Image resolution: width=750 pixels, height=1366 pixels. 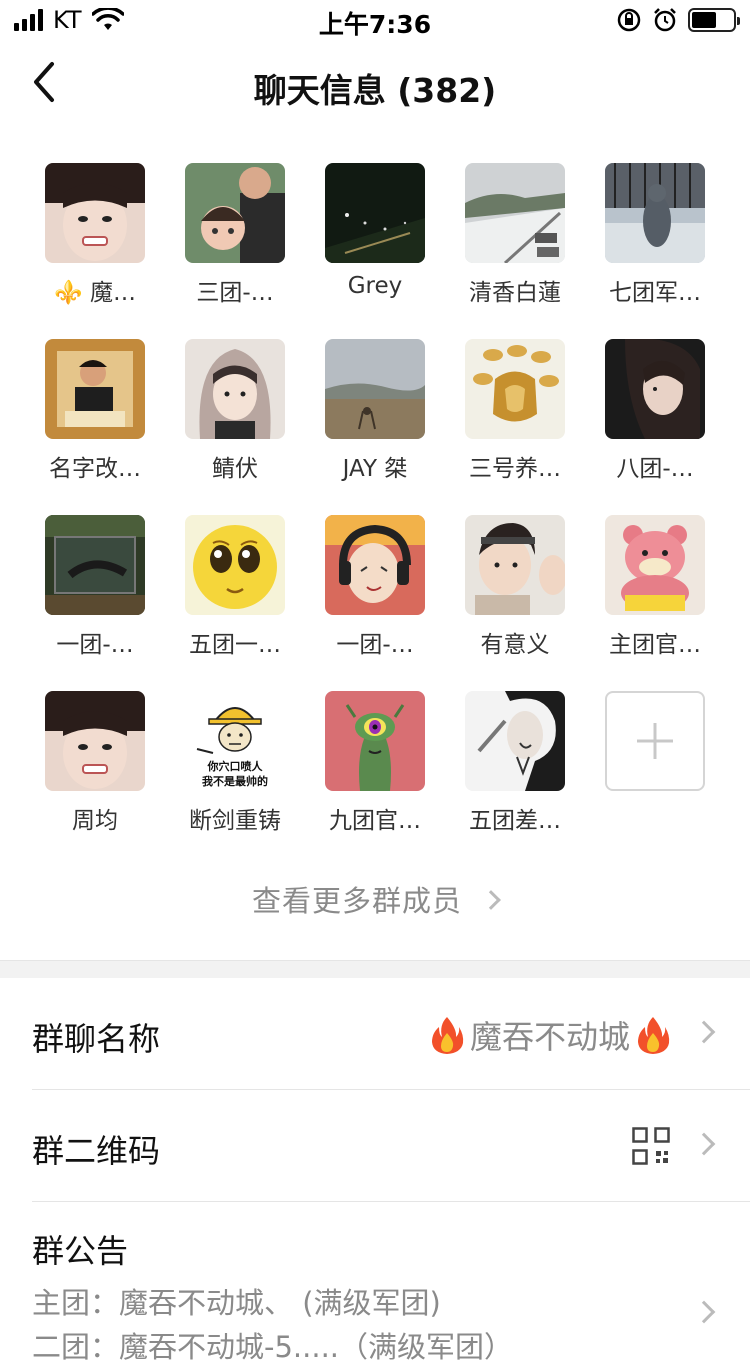 I want to click on member-name: 鲭伏, so click(x=235, y=469).